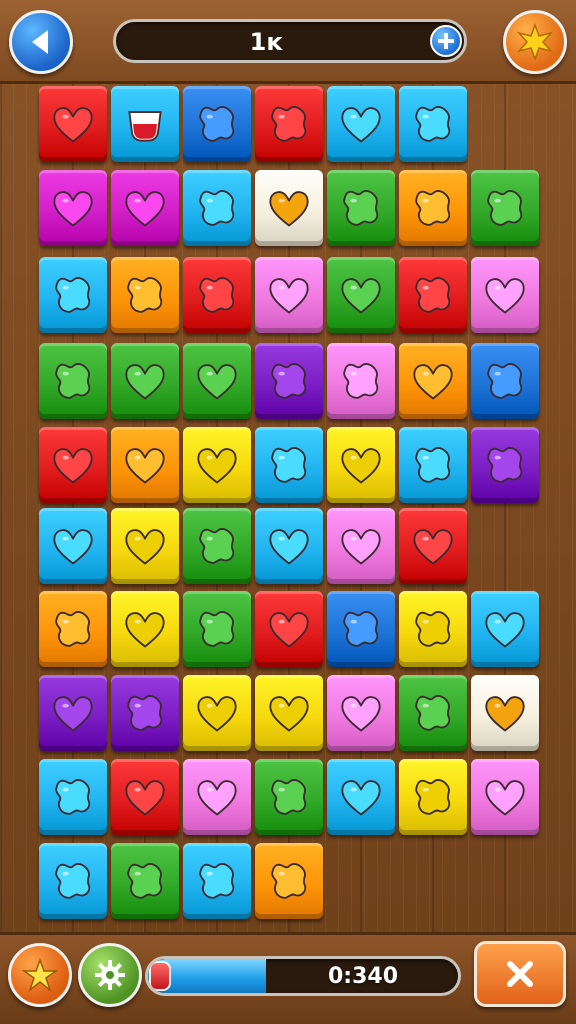 This screenshot has width=576, height=1024. What do you see at coordinates (361, 381) in the screenshot?
I see `tile-pink-blob` at bounding box center [361, 381].